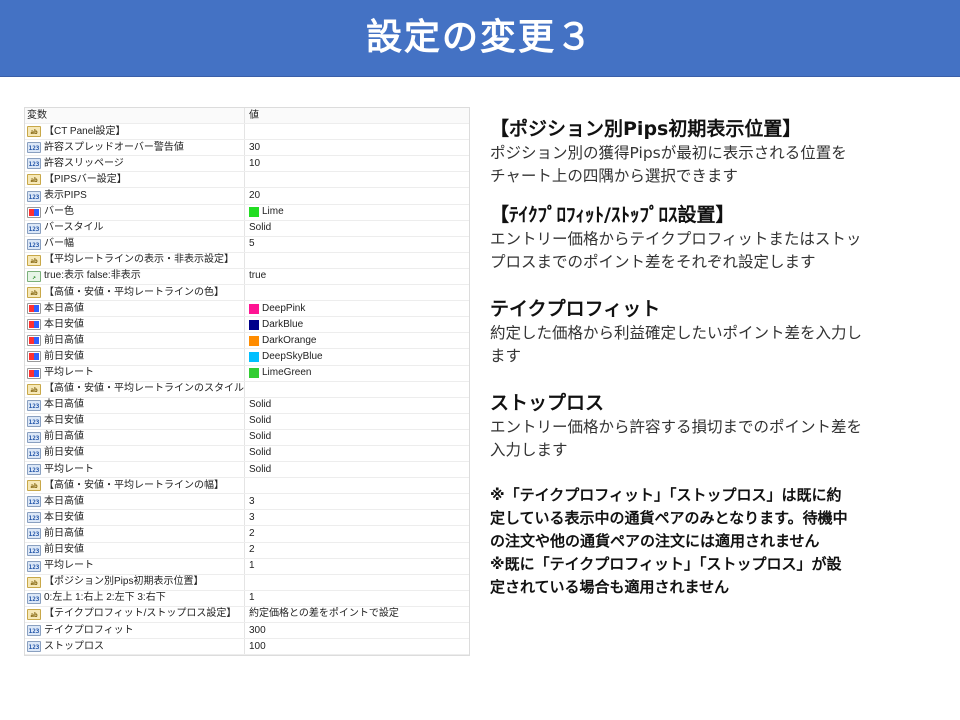  I want to click on table-row: 本日安値 DarkBlue, so click(247, 325).